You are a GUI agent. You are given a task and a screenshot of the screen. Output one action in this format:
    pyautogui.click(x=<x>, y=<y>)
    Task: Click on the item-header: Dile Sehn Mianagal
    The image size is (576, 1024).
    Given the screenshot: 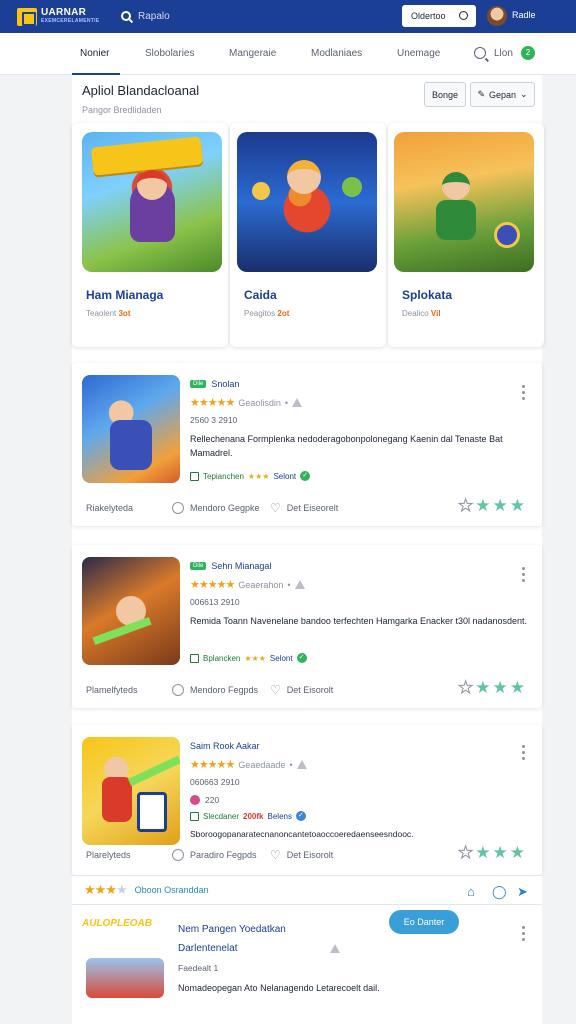 What is the action you would take?
    pyautogui.click(x=230, y=566)
    